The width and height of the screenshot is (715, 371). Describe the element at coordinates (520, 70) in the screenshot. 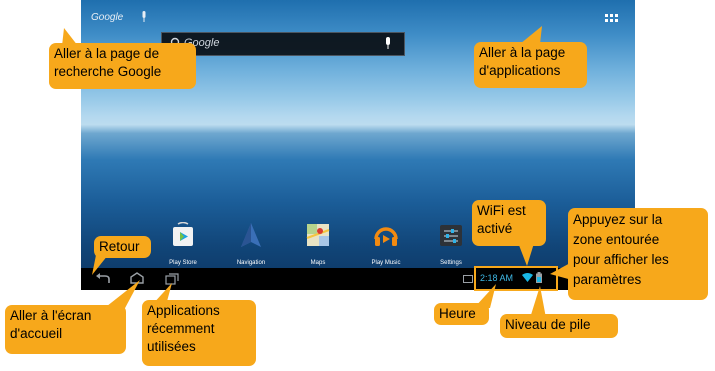

I see `callout-text: d'applications` at that location.